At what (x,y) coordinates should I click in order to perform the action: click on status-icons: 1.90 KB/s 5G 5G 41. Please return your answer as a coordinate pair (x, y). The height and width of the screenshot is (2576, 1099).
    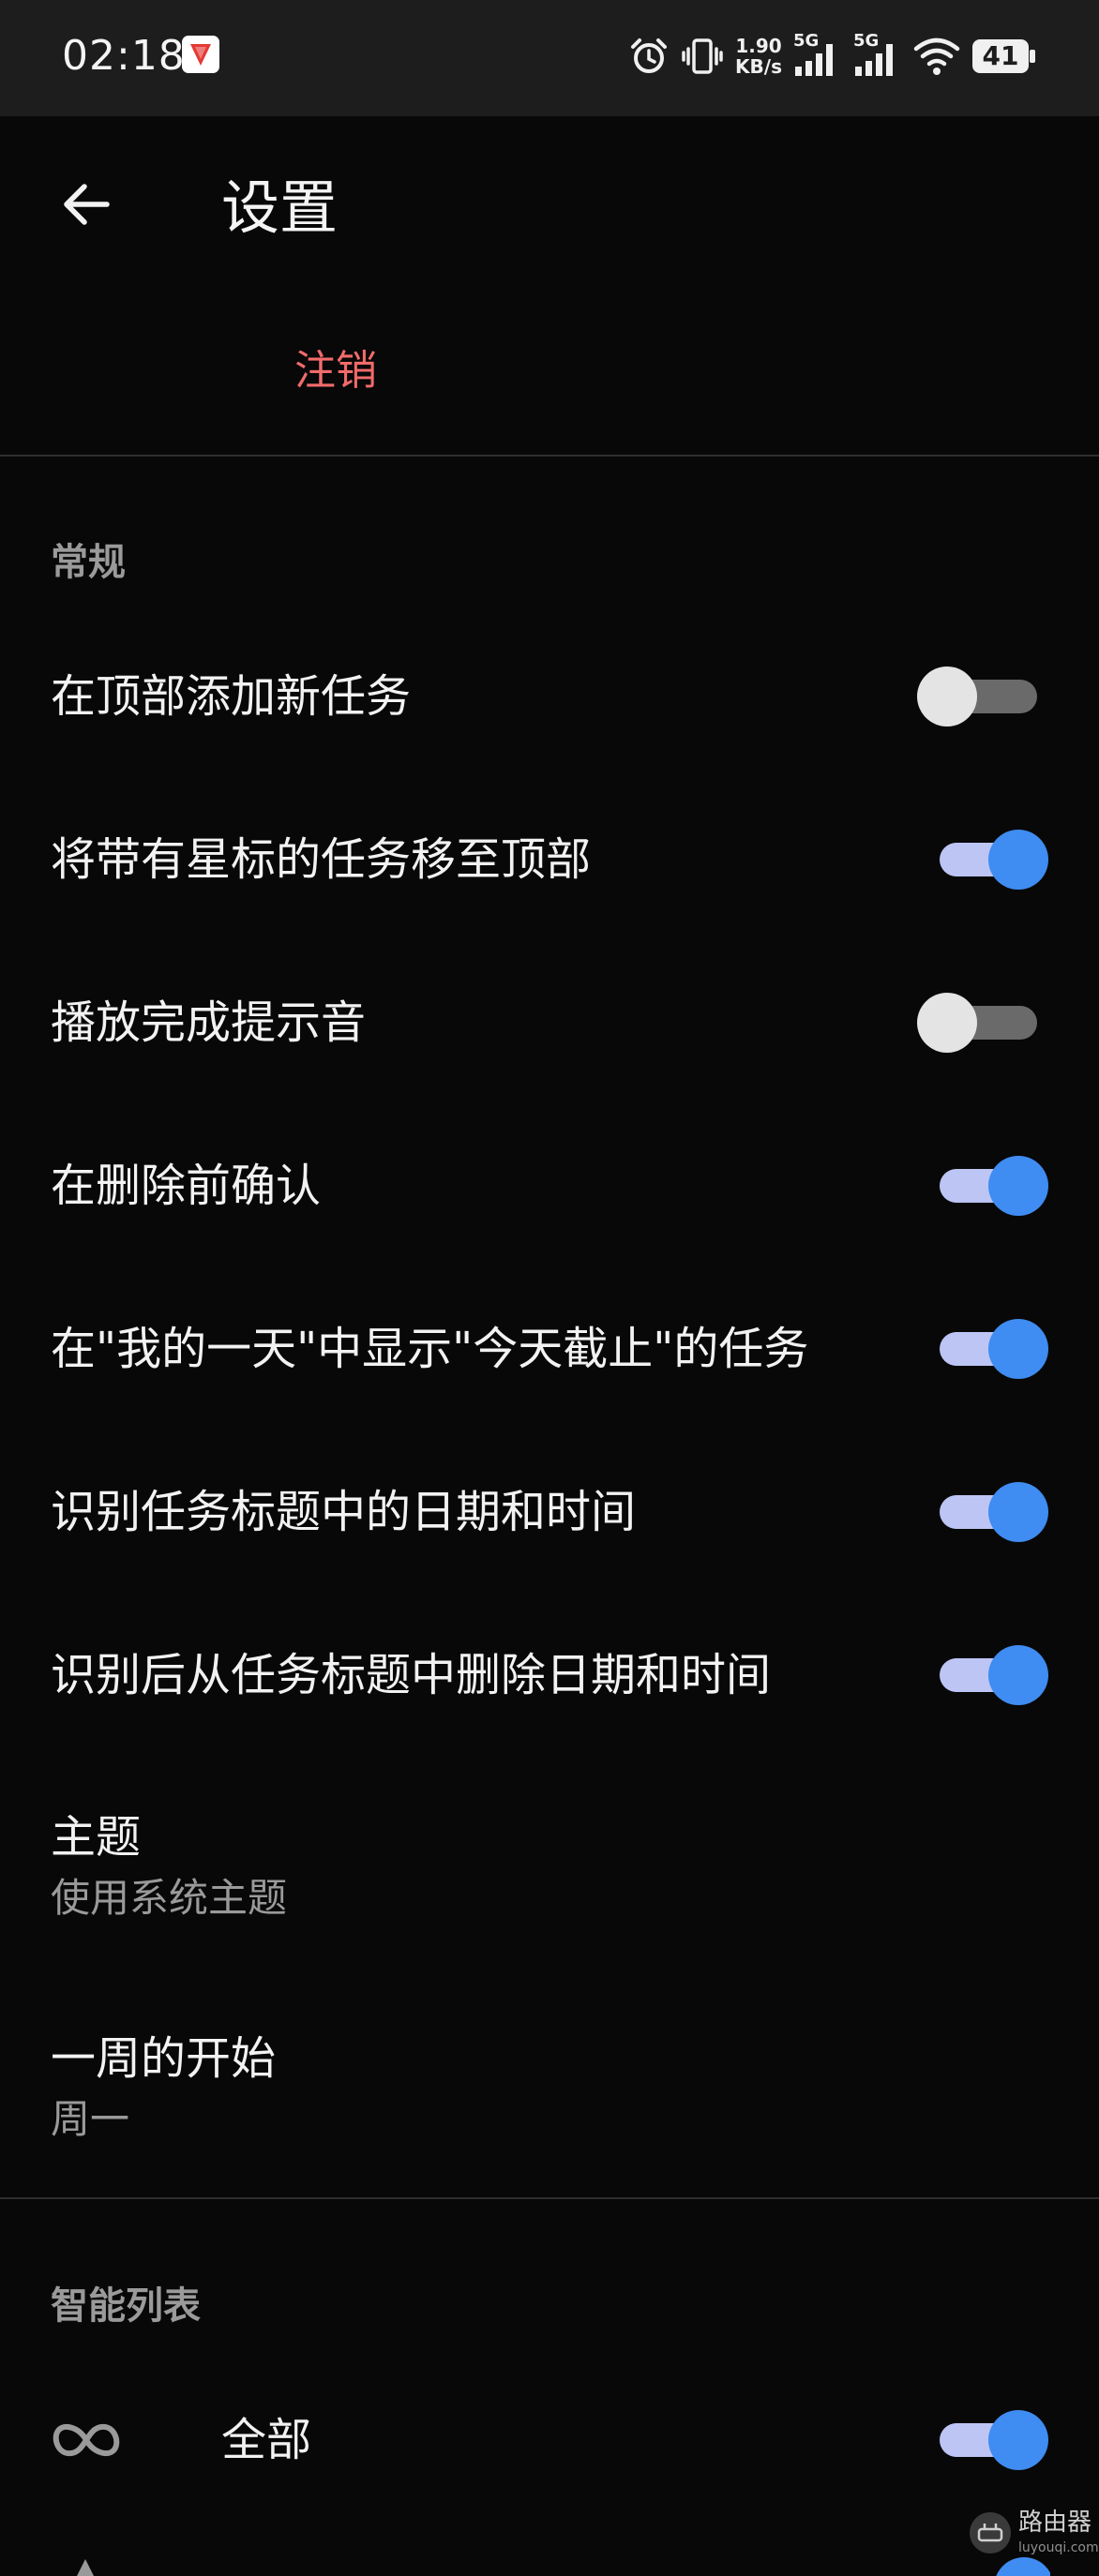
    Looking at the image, I should click on (832, 56).